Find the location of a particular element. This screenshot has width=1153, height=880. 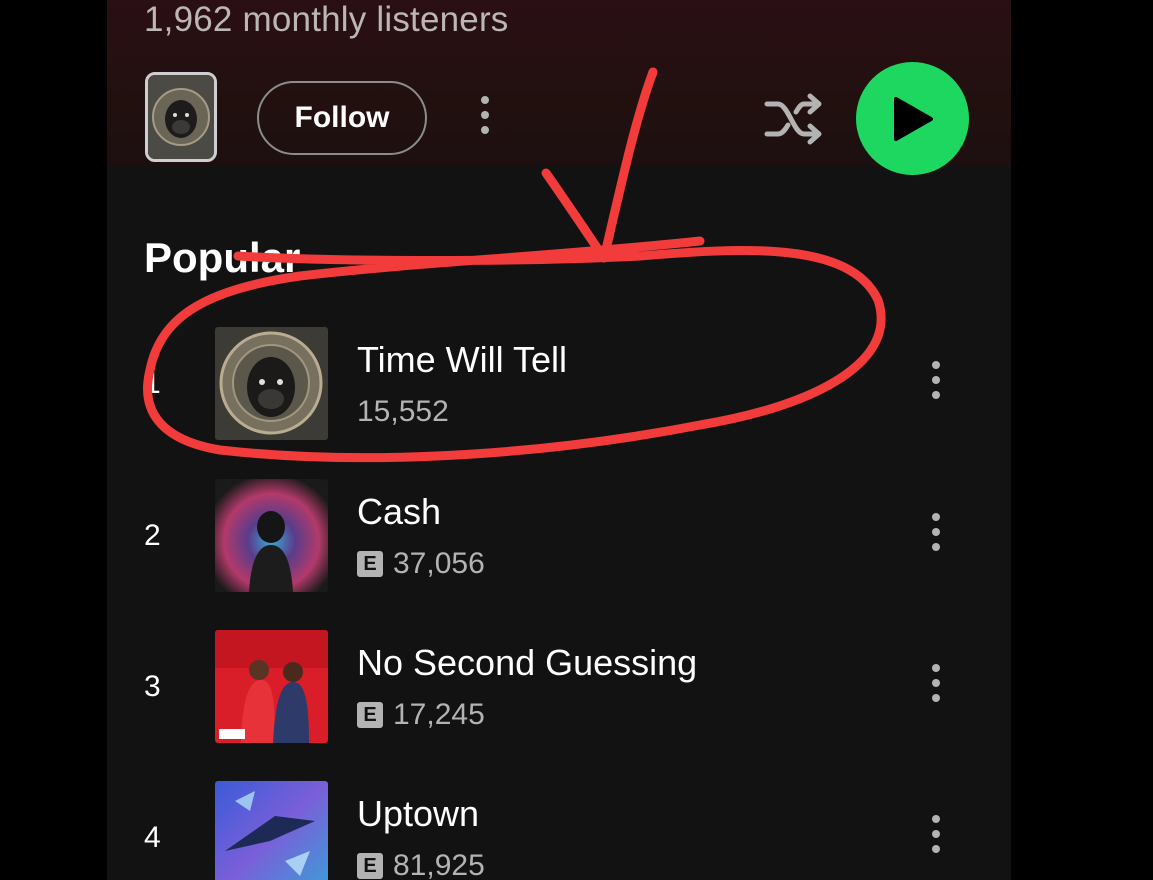

track-row: 4 Uptown E 81,925 is located at coordinates (559, 830).